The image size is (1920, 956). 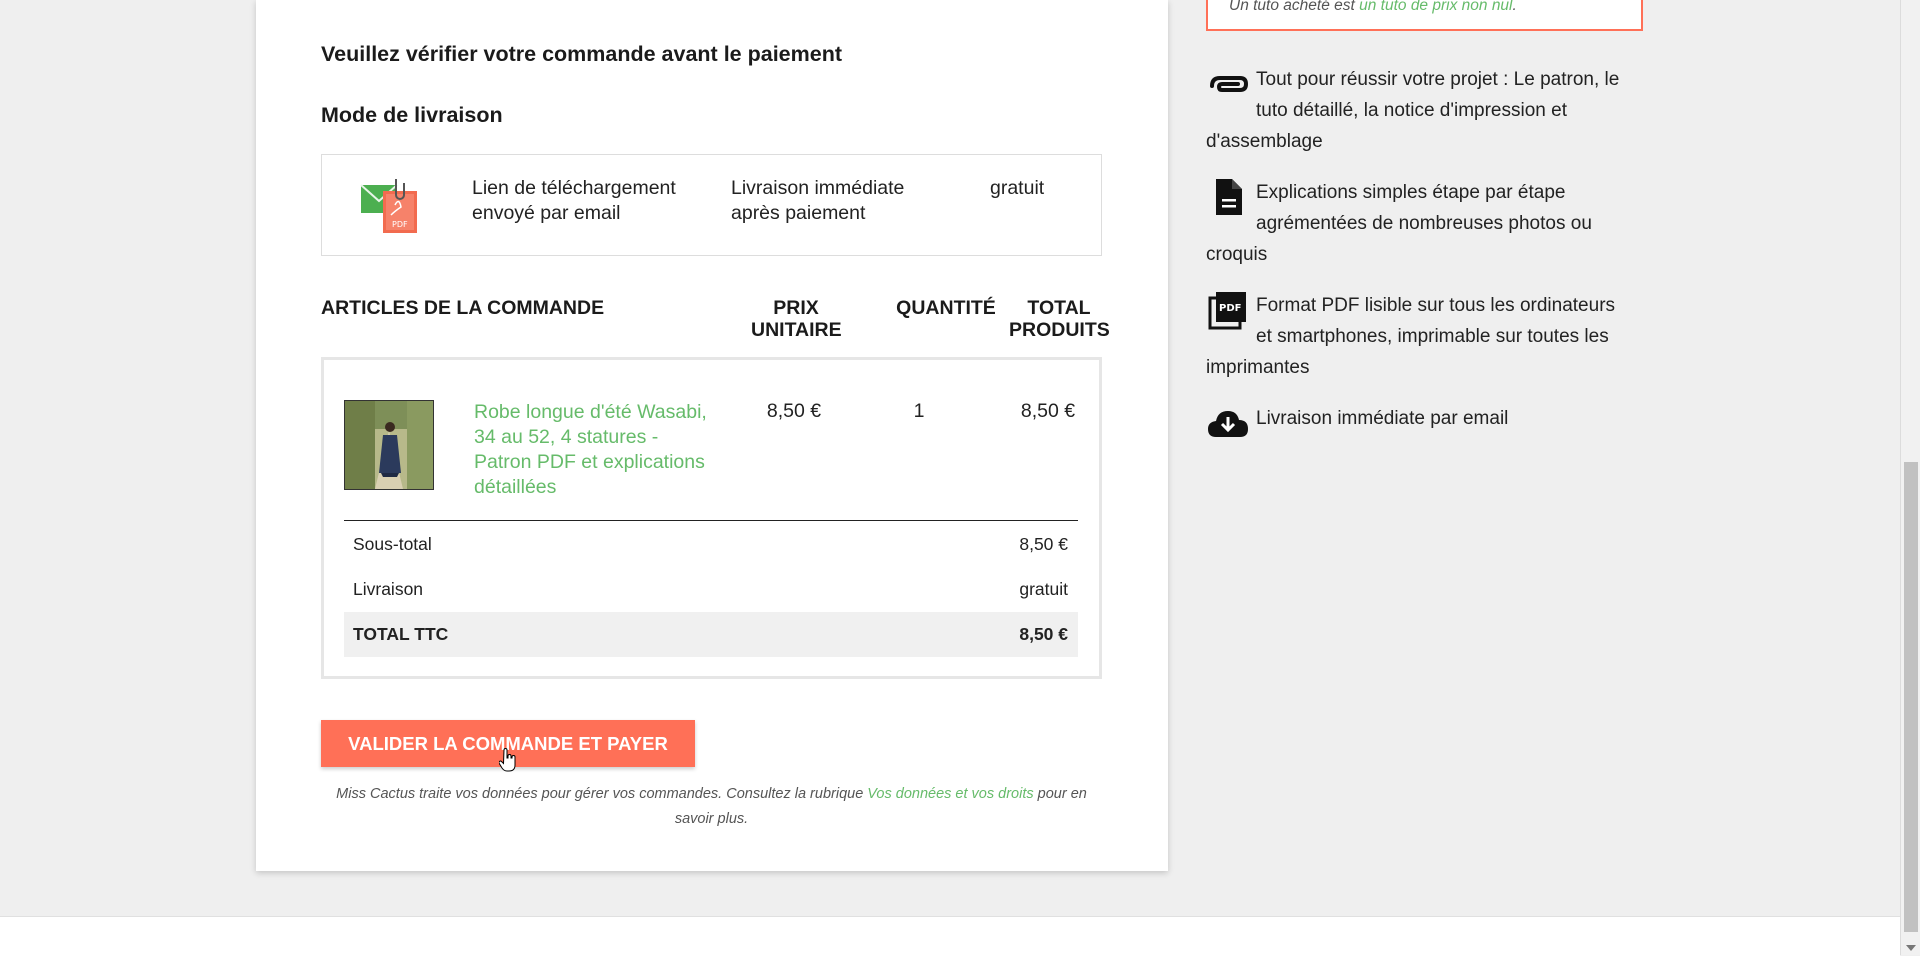 What do you see at coordinates (1911, 697) in the screenshot?
I see `scrollbar-thumb` at bounding box center [1911, 697].